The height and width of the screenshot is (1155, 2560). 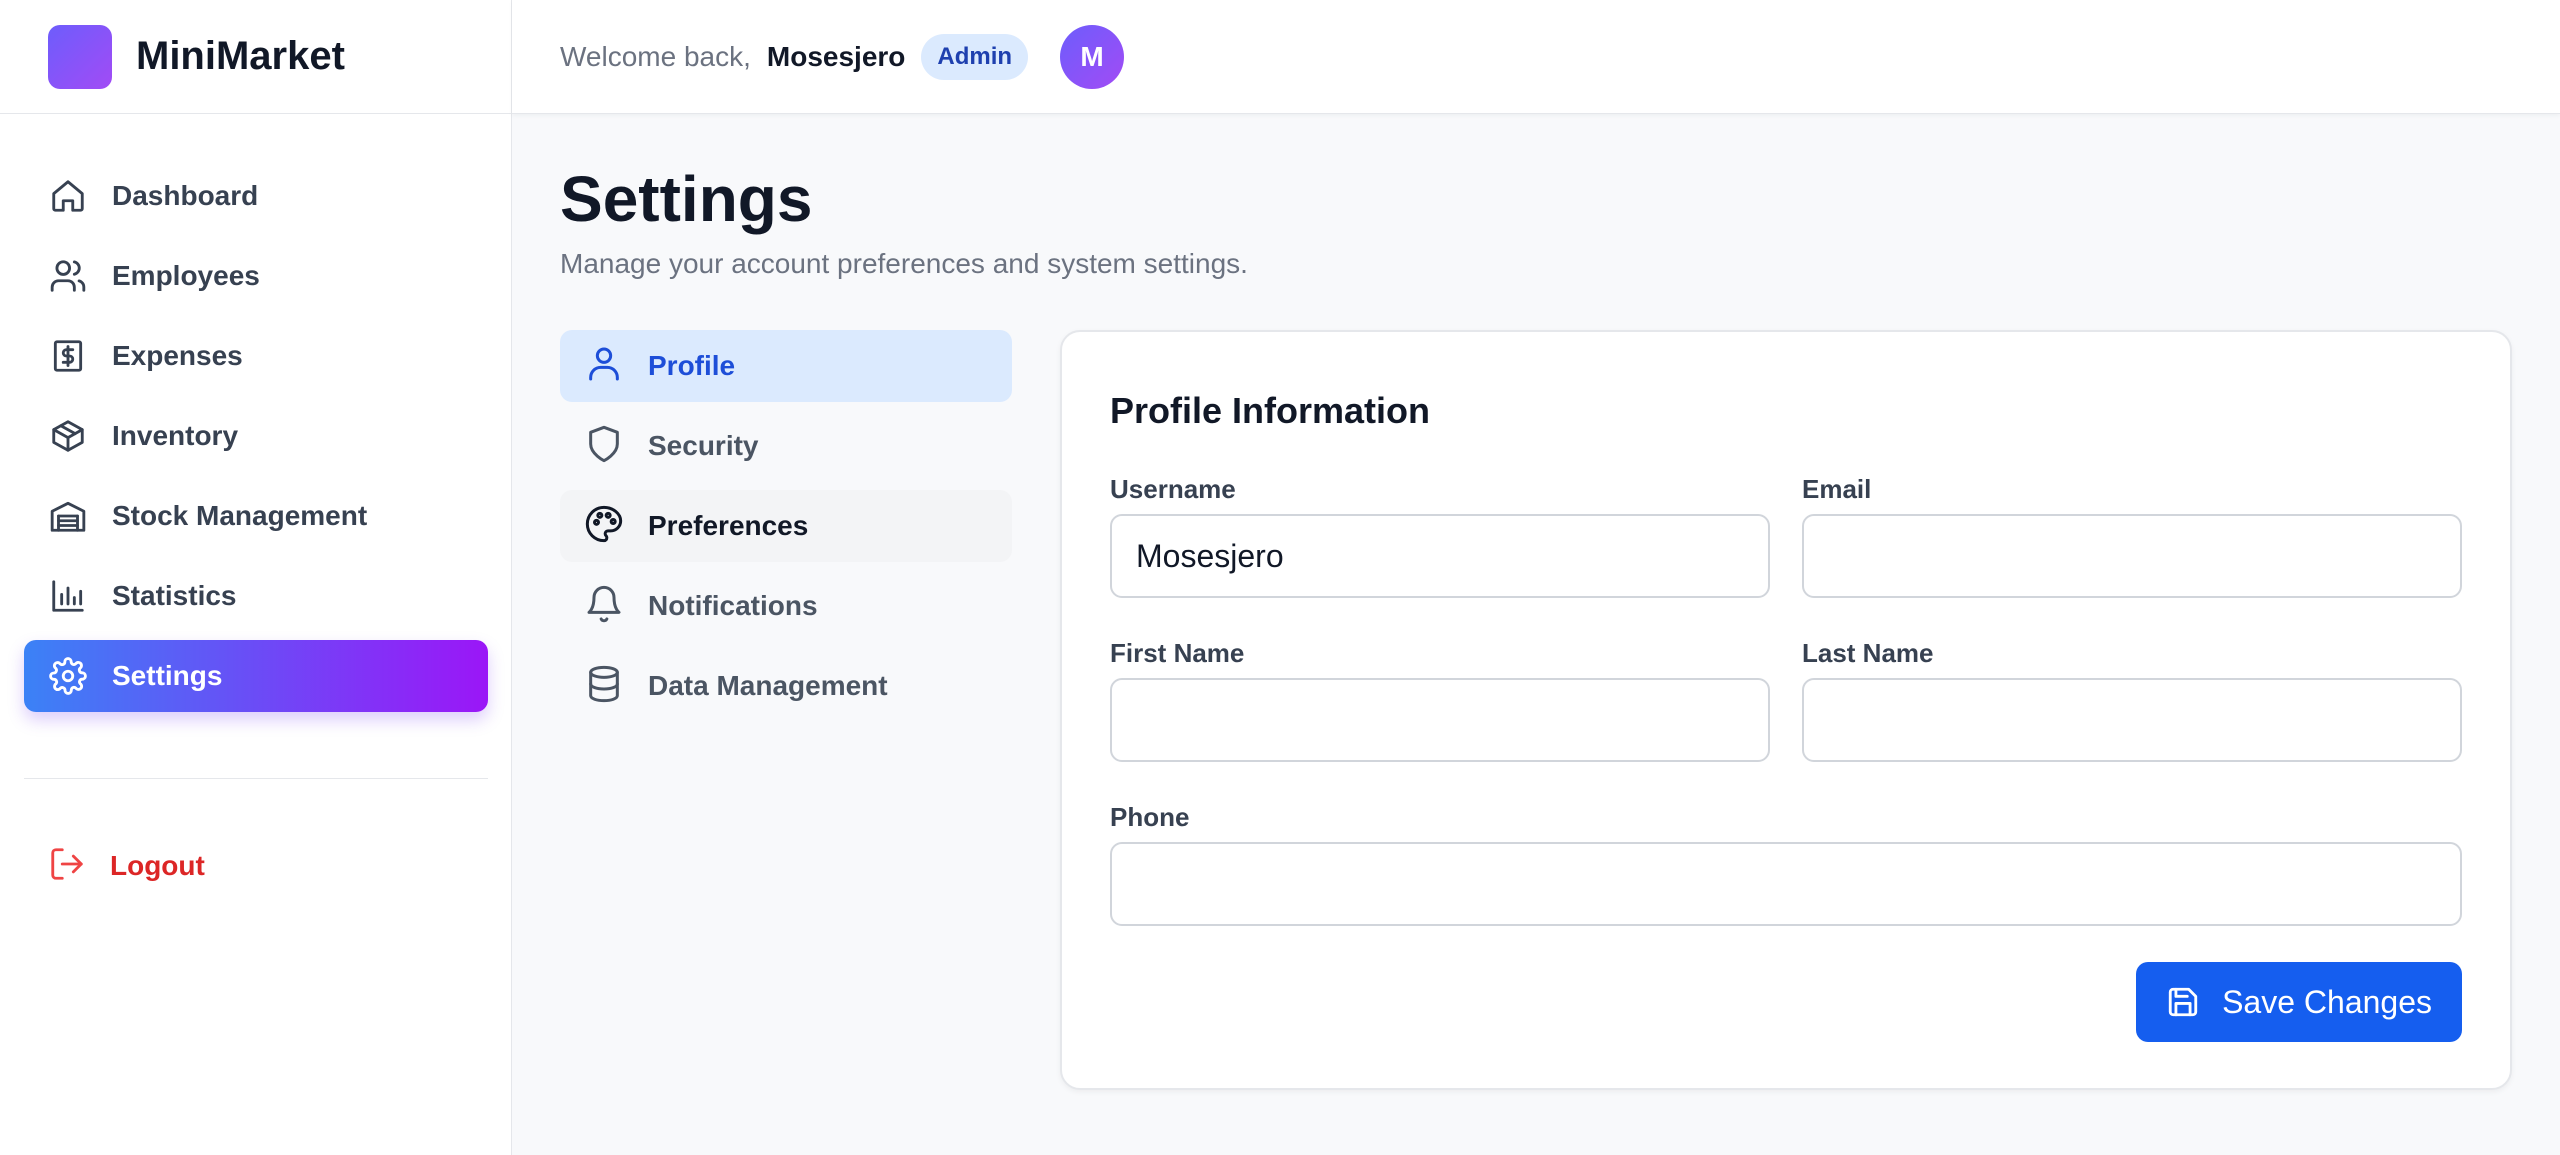 What do you see at coordinates (2132, 556) in the screenshot?
I see `email-input` at bounding box center [2132, 556].